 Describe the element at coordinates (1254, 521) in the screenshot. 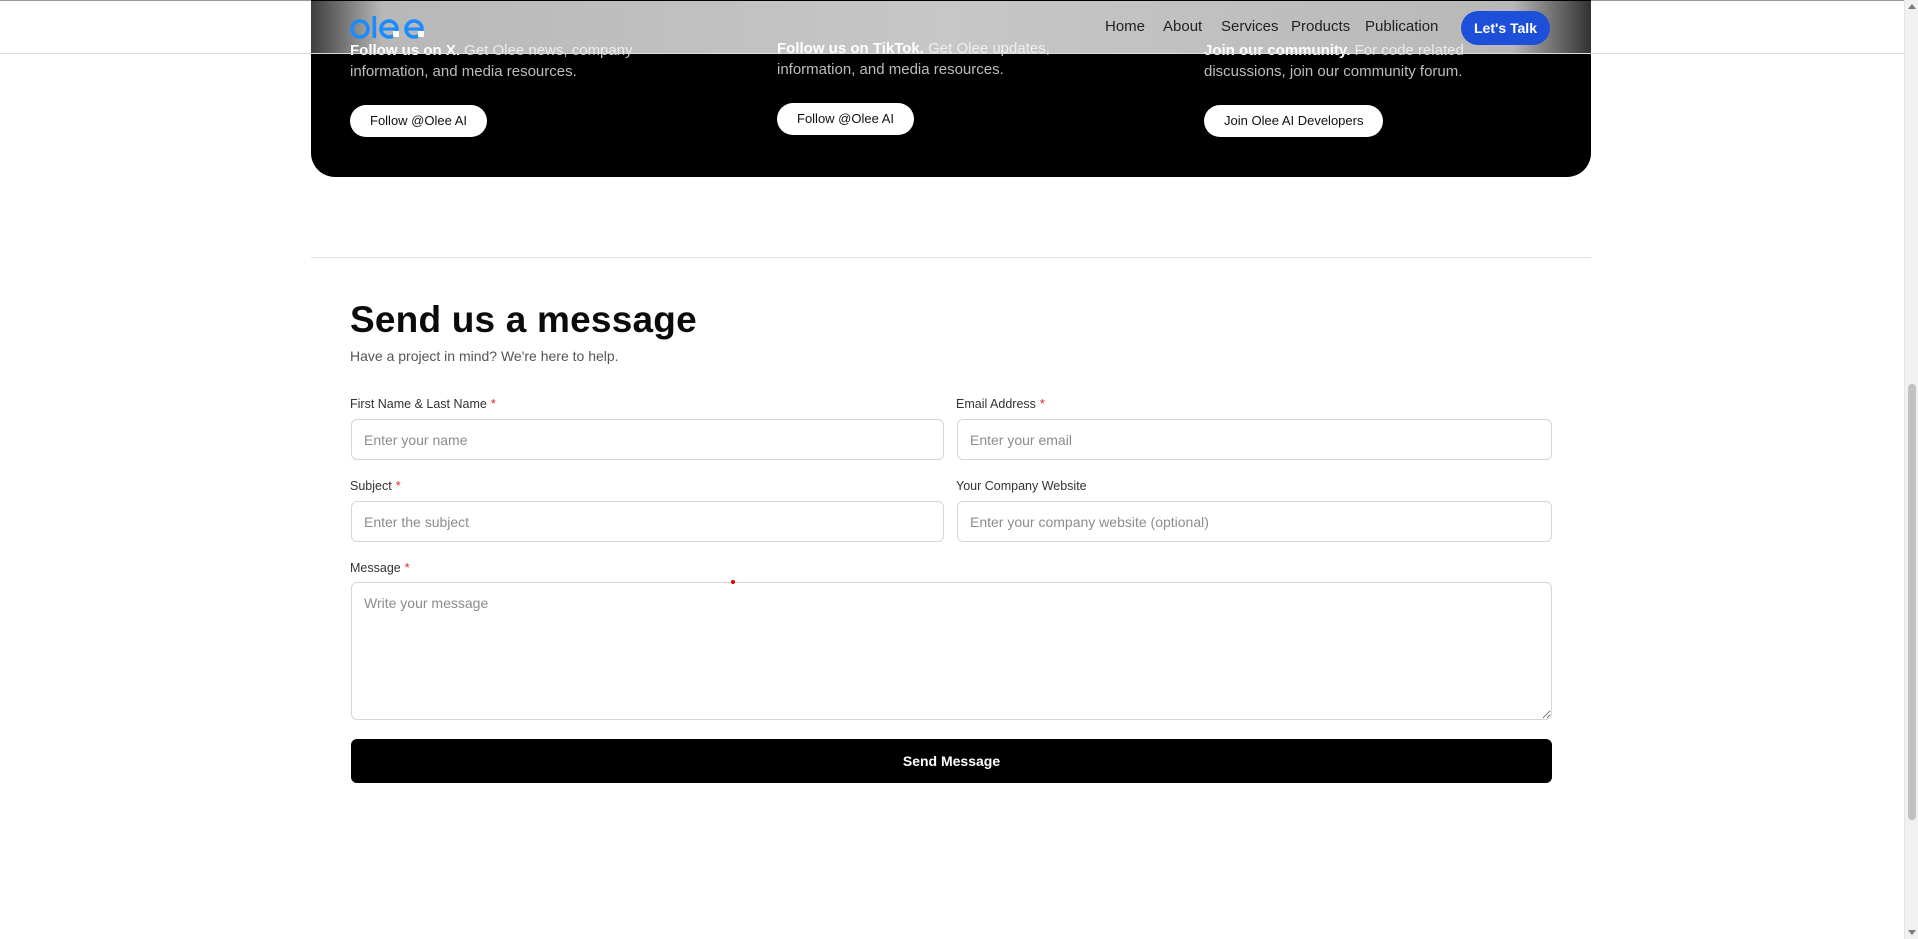

I see `website-input` at that location.